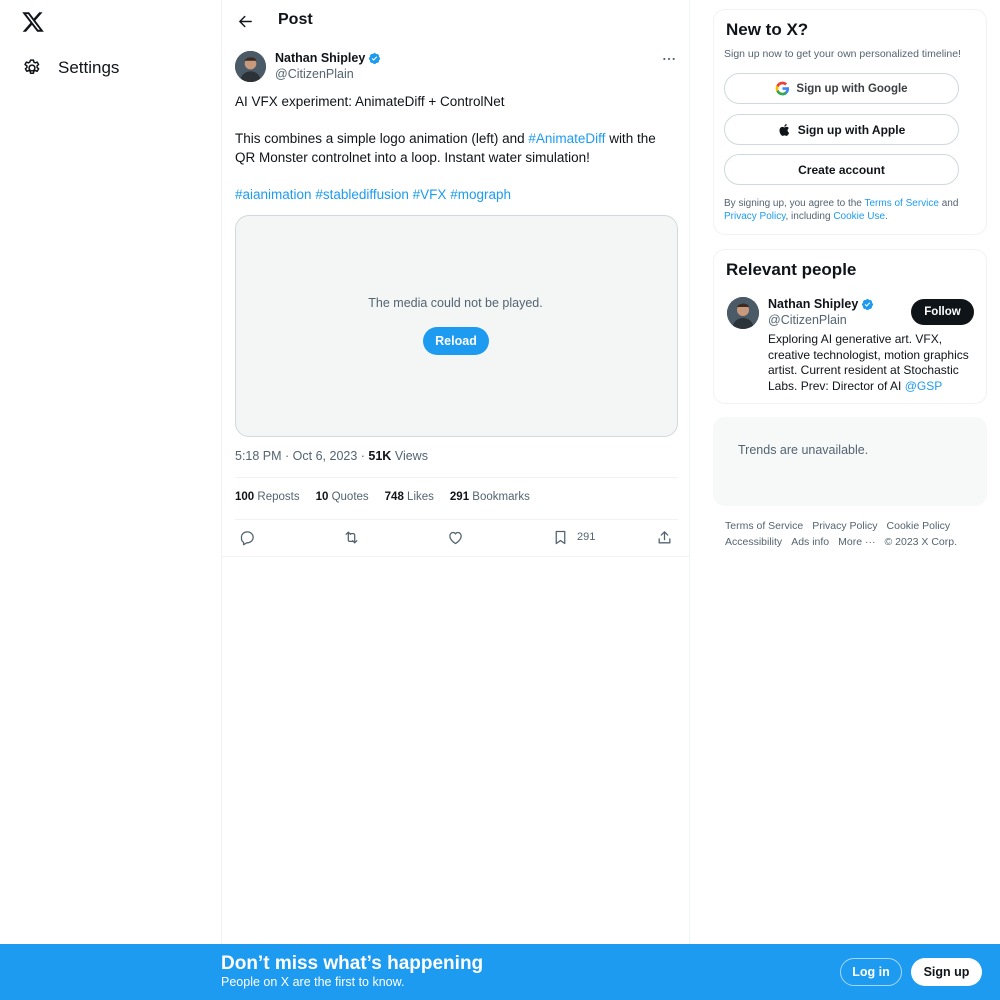 The height and width of the screenshot is (1000, 1000). What do you see at coordinates (859, 216) in the screenshot?
I see `cookie-link: Cookie Use` at bounding box center [859, 216].